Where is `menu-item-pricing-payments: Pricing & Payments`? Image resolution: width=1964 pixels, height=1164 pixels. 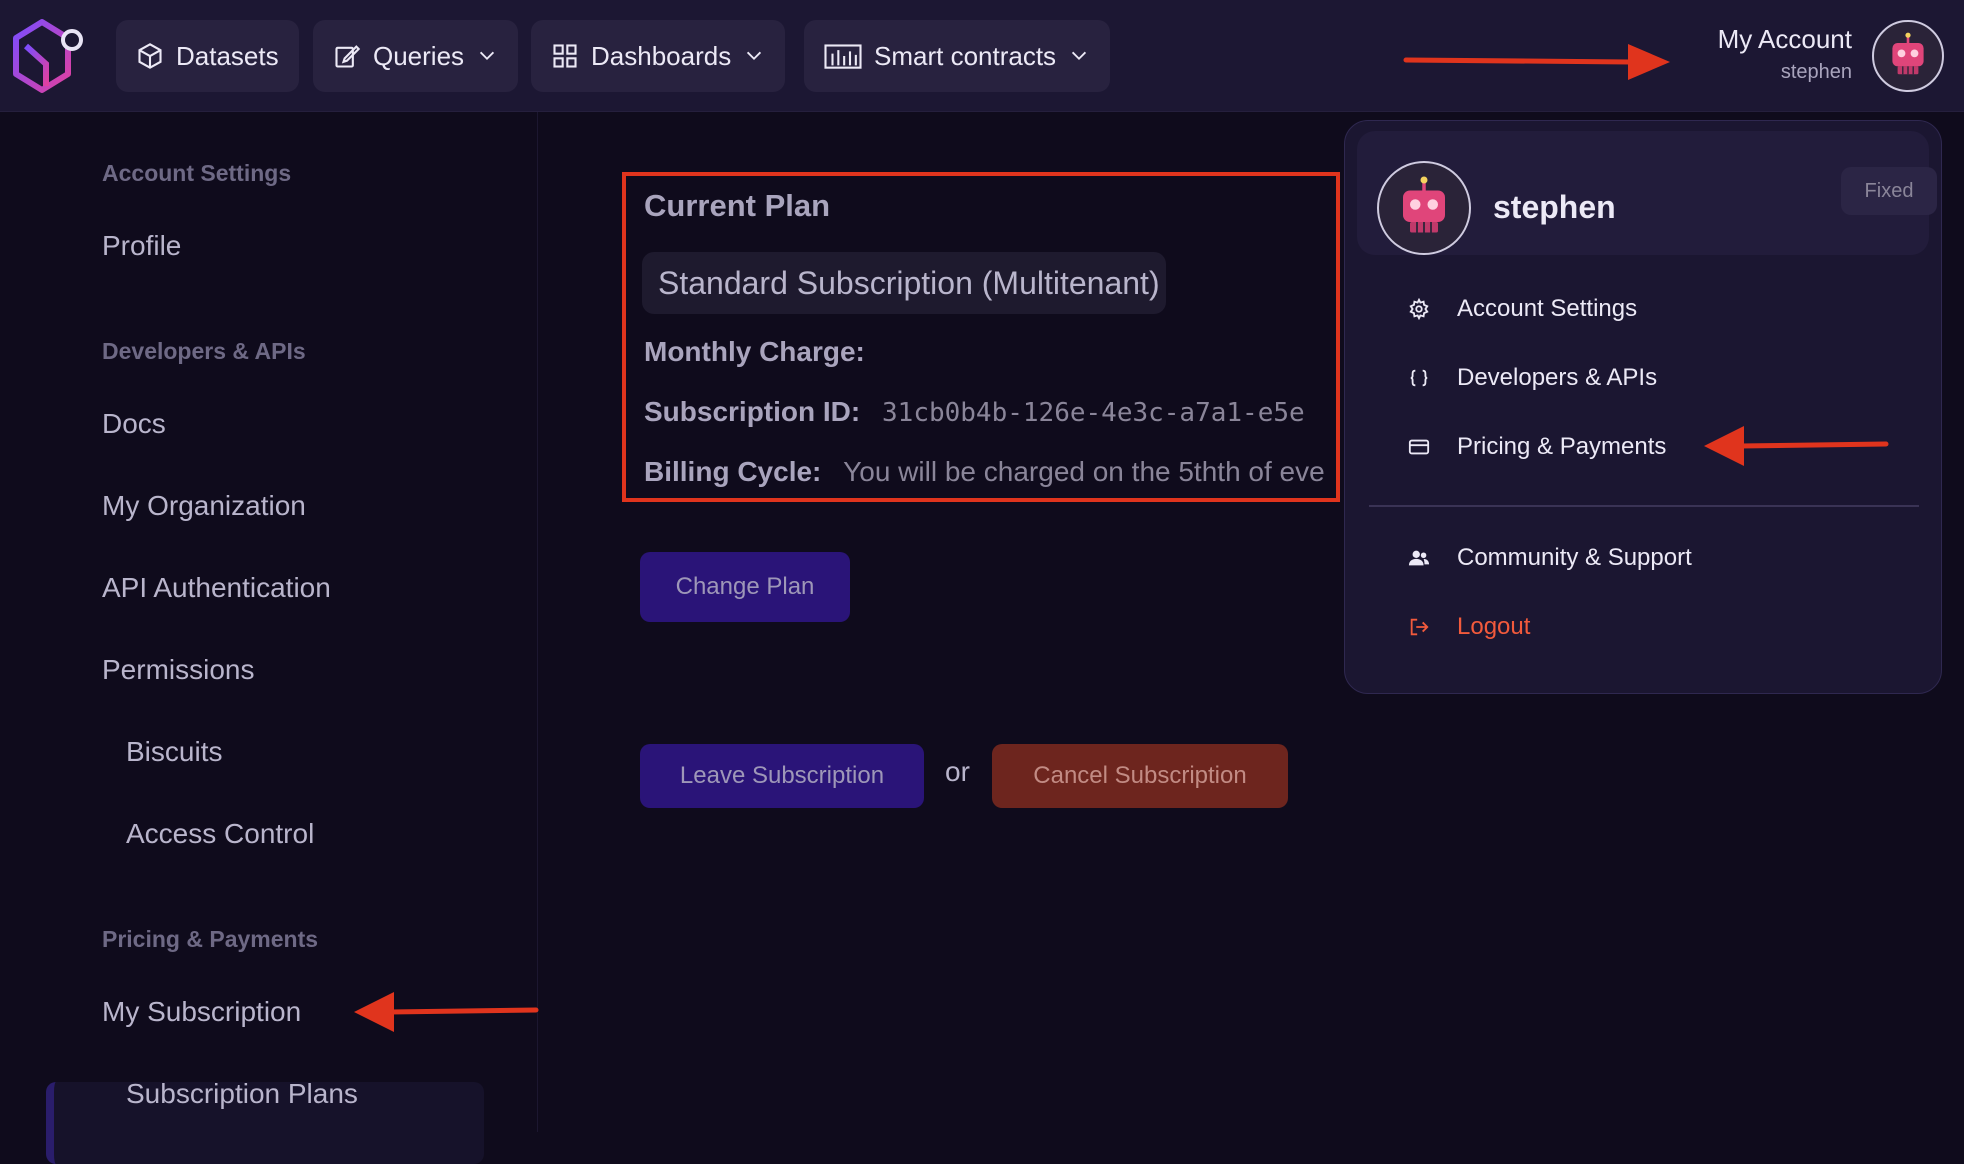 menu-item-pricing-payments: Pricing & Payments is located at coordinates (1535, 447).